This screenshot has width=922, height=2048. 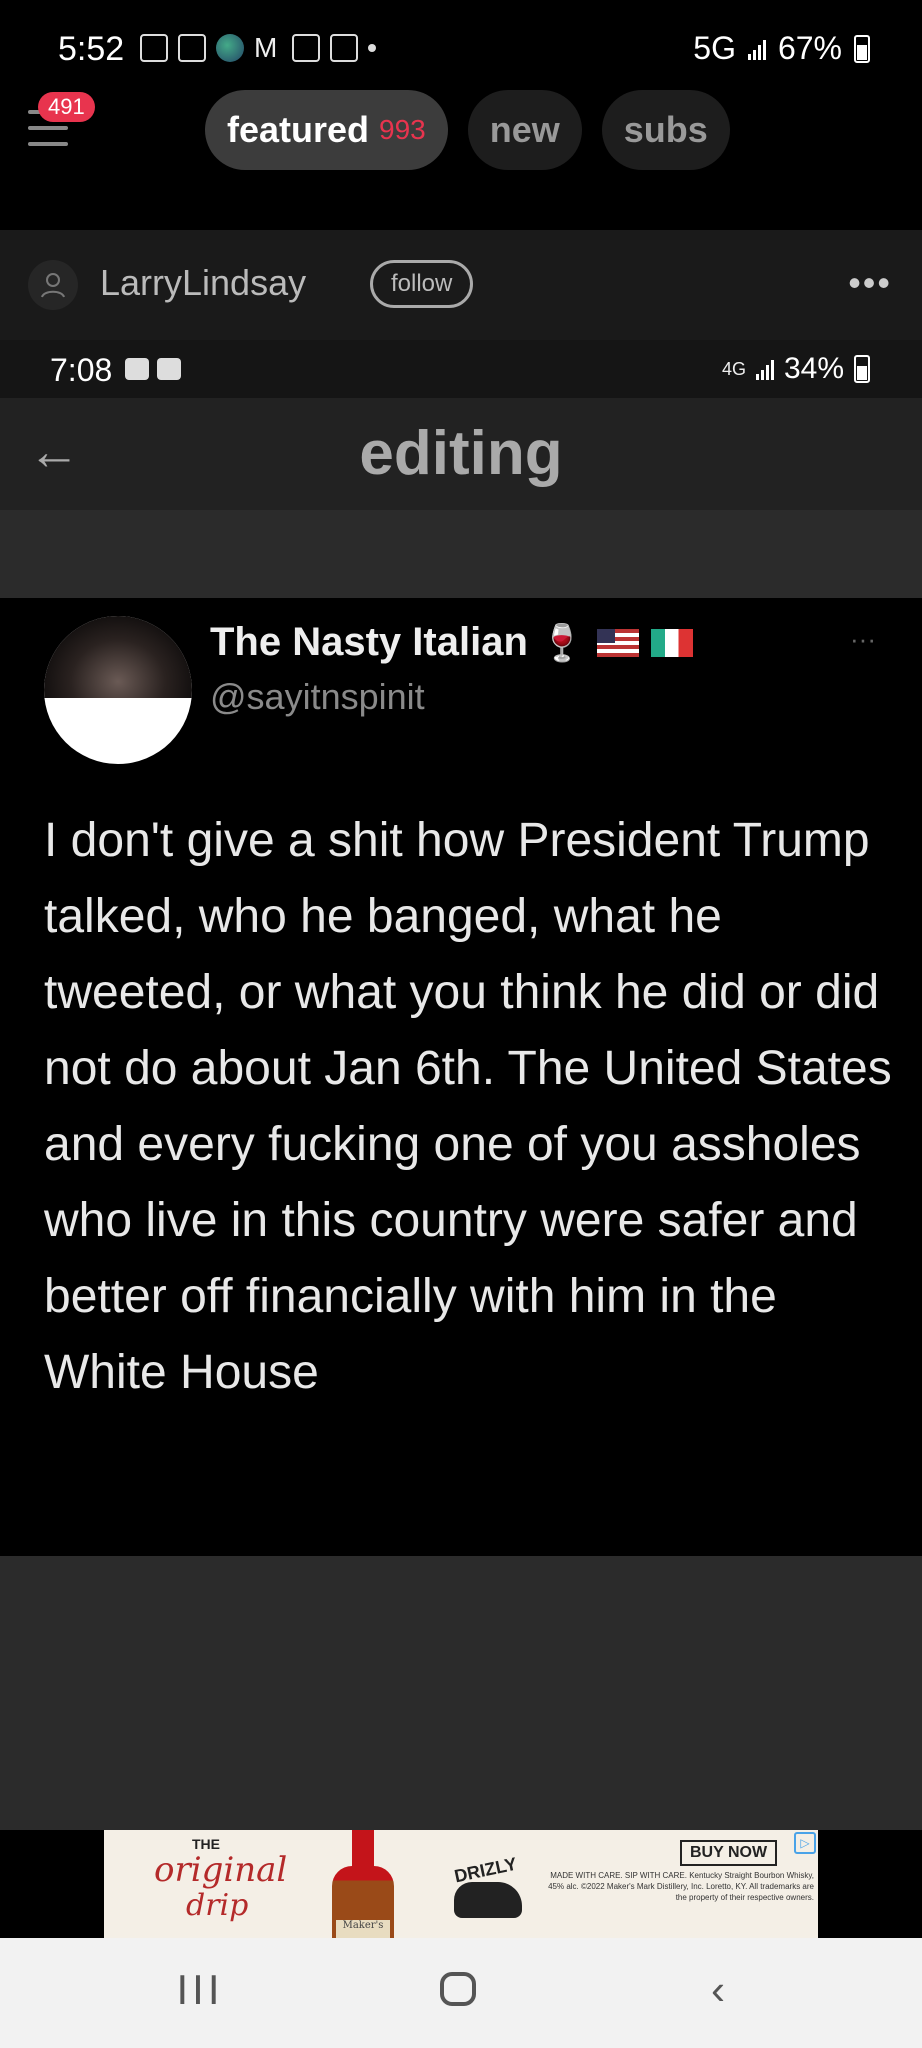 What do you see at coordinates (369, 642) in the screenshot?
I see `tweet-author-name: The Nasty Italian` at bounding box center [369, 642].